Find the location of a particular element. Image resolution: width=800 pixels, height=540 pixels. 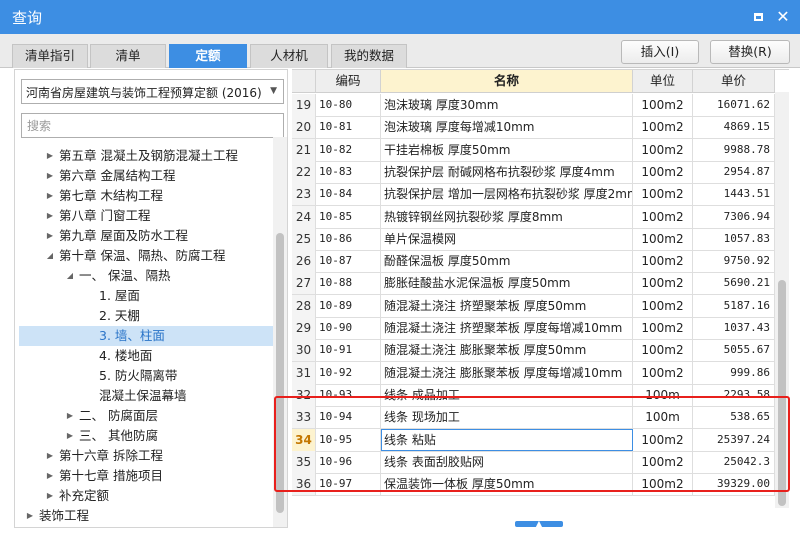

cell-price: 1443.51 is located at coordinates (734, 194).